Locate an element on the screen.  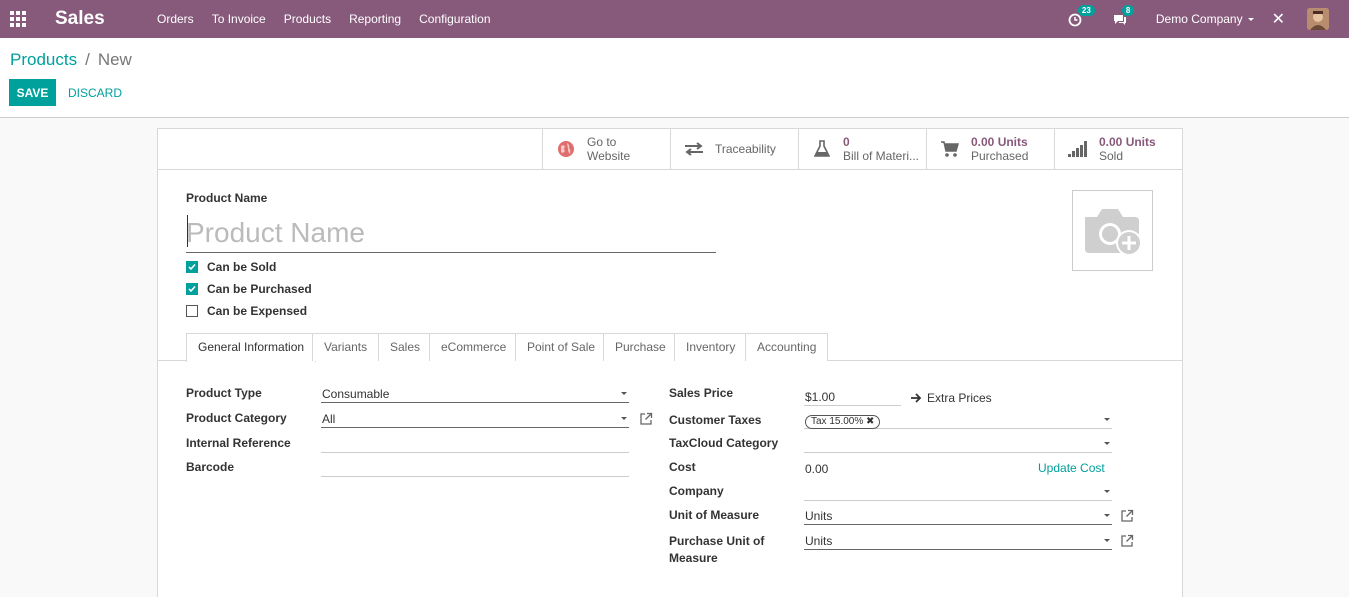
purchase-unit-of-measure-select: Units is located at coordinates (958, 541).